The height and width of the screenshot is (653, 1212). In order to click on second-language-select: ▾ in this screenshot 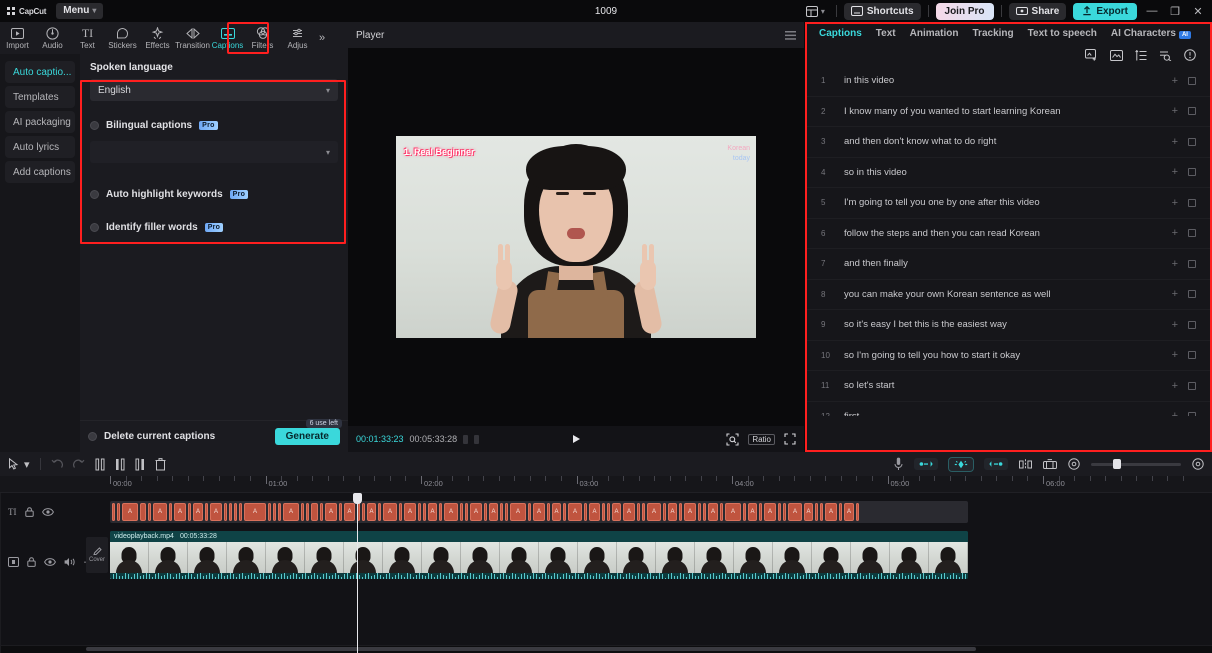, I will do `click(214, 152)`.